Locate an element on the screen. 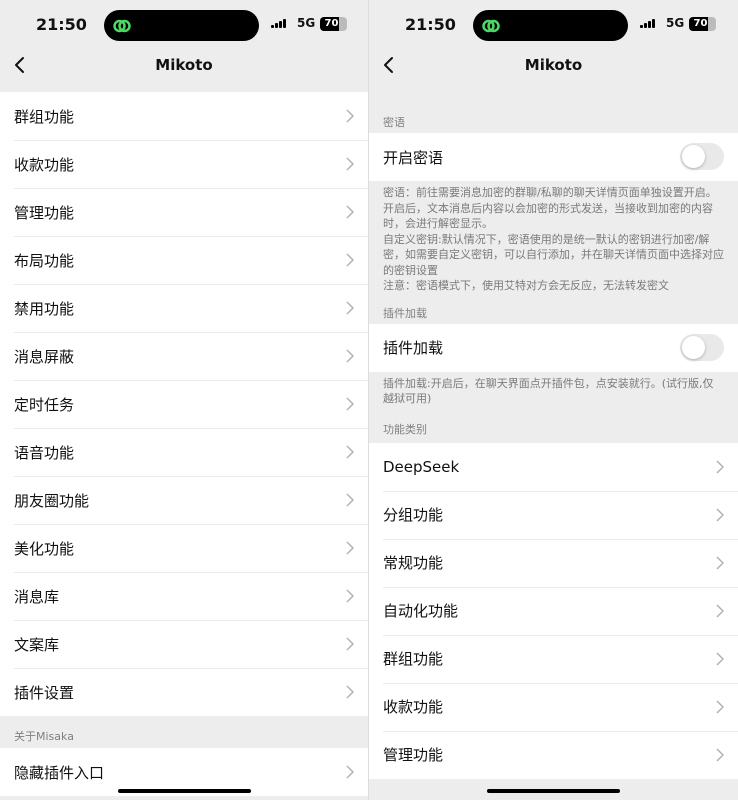 This screenshot has height=800, width=738. category-item-payment: 收款功能 is located at coordinates (553, 706).